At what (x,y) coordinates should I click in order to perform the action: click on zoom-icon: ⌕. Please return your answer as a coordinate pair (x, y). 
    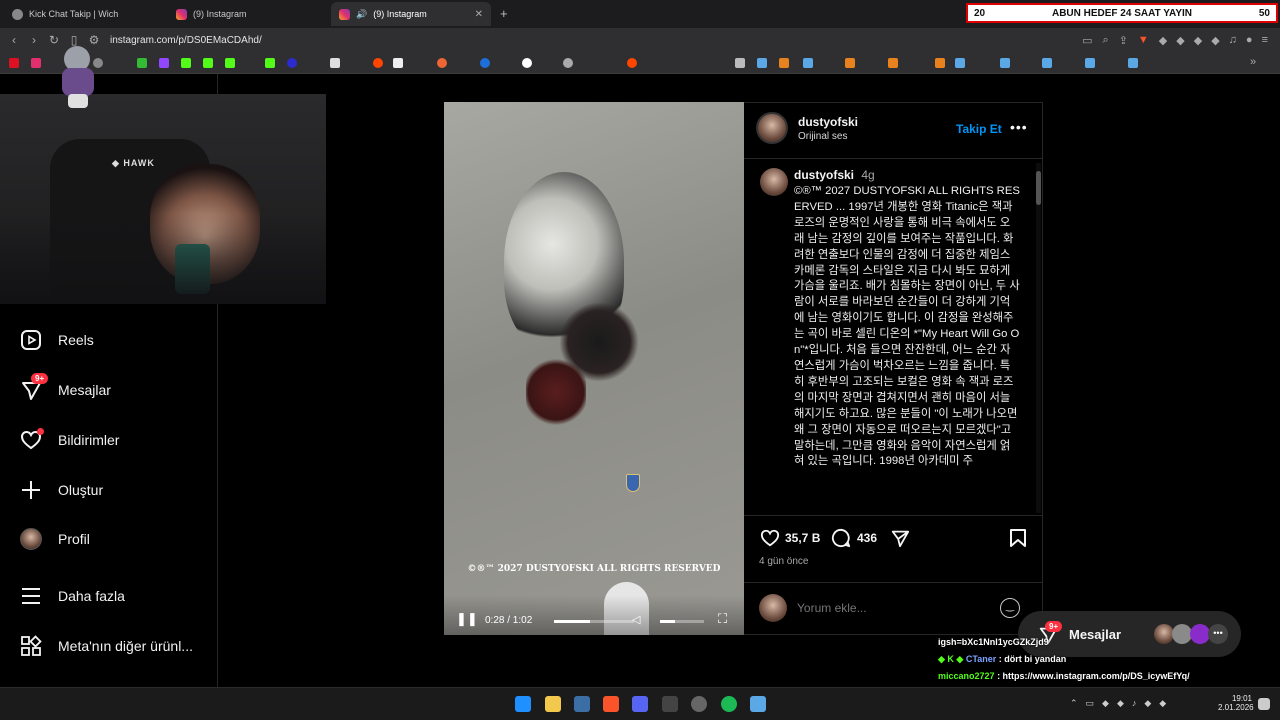
    Looking at the image, I should click on (1106, 40).